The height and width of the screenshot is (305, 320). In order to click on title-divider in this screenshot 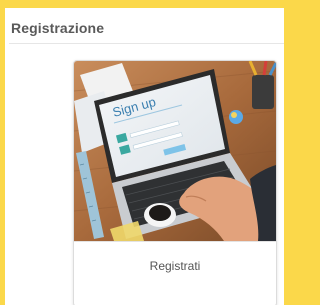, I will do `click(146, 43)`.